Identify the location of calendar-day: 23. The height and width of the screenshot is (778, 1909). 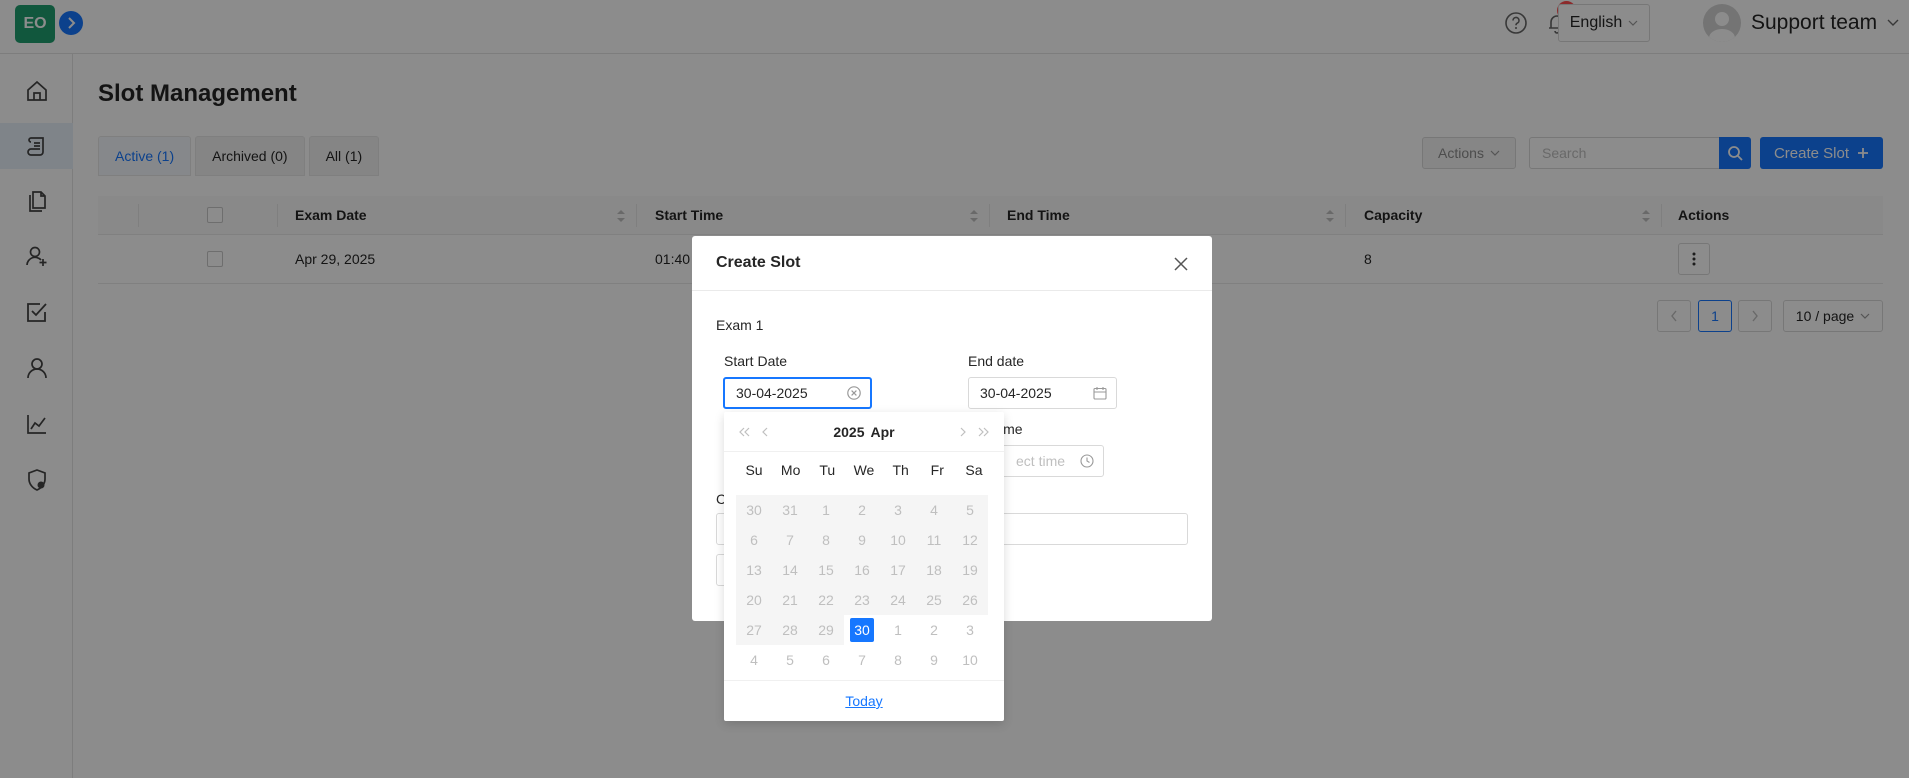
(862, 600).